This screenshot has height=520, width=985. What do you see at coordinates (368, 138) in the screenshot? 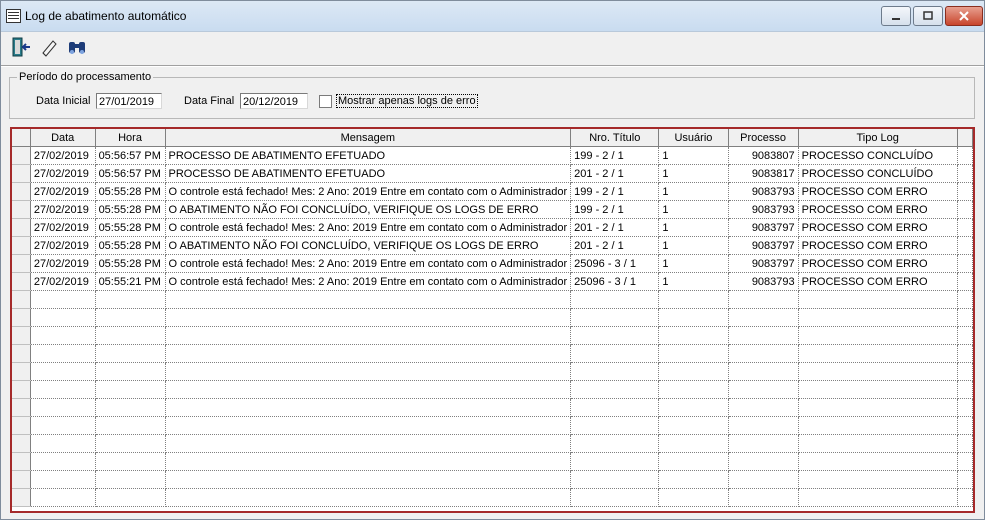
I see `column-header: Mensagem` at bounding box center [368, 138].